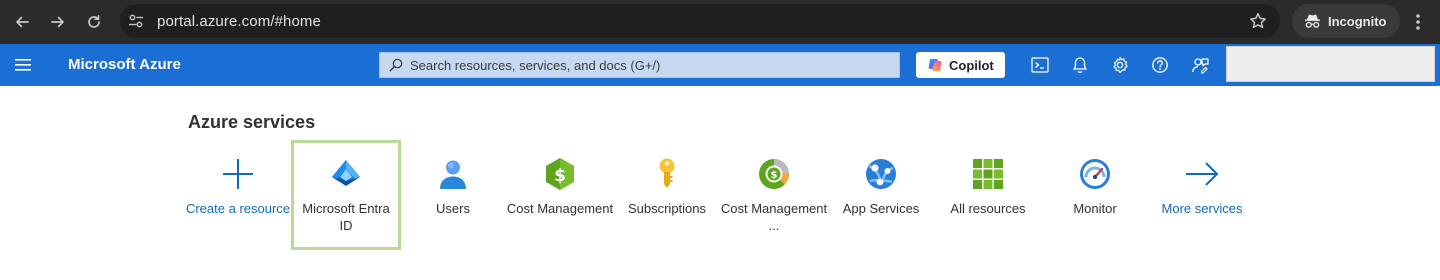 The width and height of the screenshot is (1440, 280). What do you see at coordinates (346, 217) in the screenshot?
I see `tile-label: Microsoft Entra ID` at bounding box center [346, 217].